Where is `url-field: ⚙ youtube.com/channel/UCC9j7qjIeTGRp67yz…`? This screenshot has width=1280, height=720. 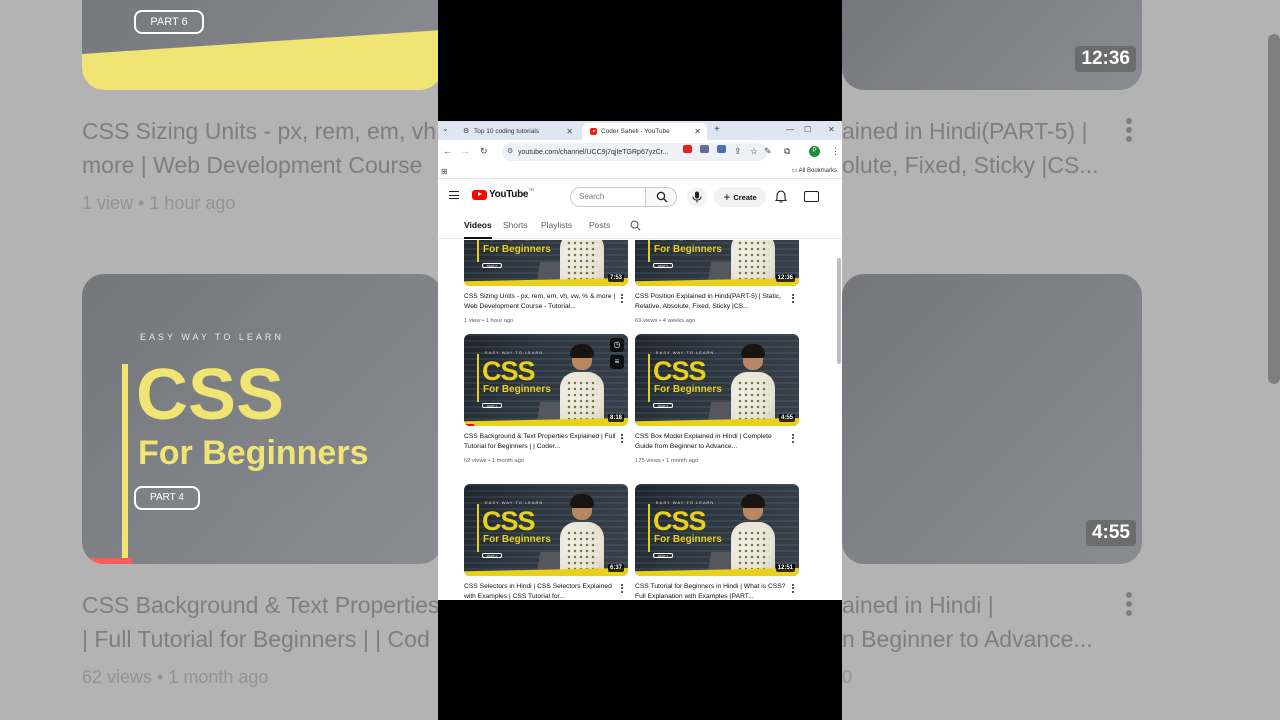
url-field: ⚙ youtube.com/channel/UCC9j7qjIeTGRp67yz… is located at coordinates (634, 152).